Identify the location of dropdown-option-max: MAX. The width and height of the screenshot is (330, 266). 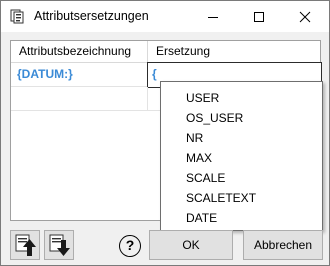
(241, 158).